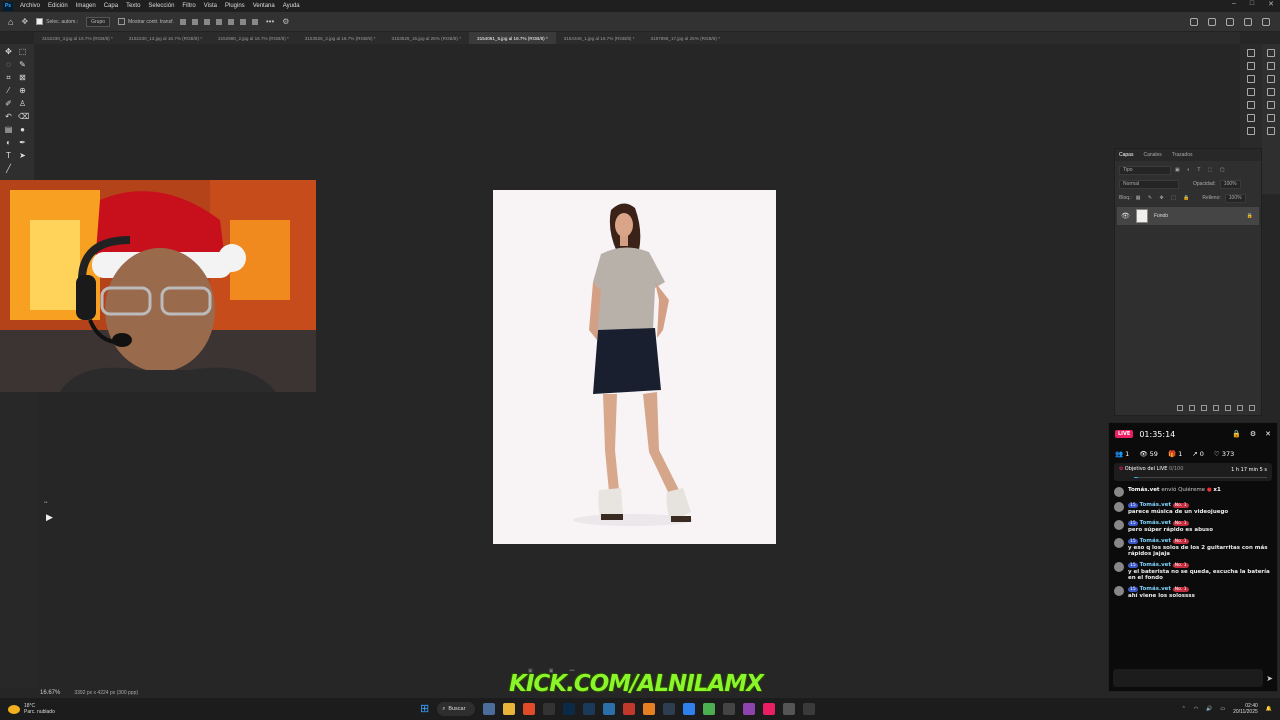 The image size is (1280, 720). What do you see at coordinates (1144, 490) in the screenshot?
I see `gift-user: Tomás.vet` at bounding box center [1144, 490].